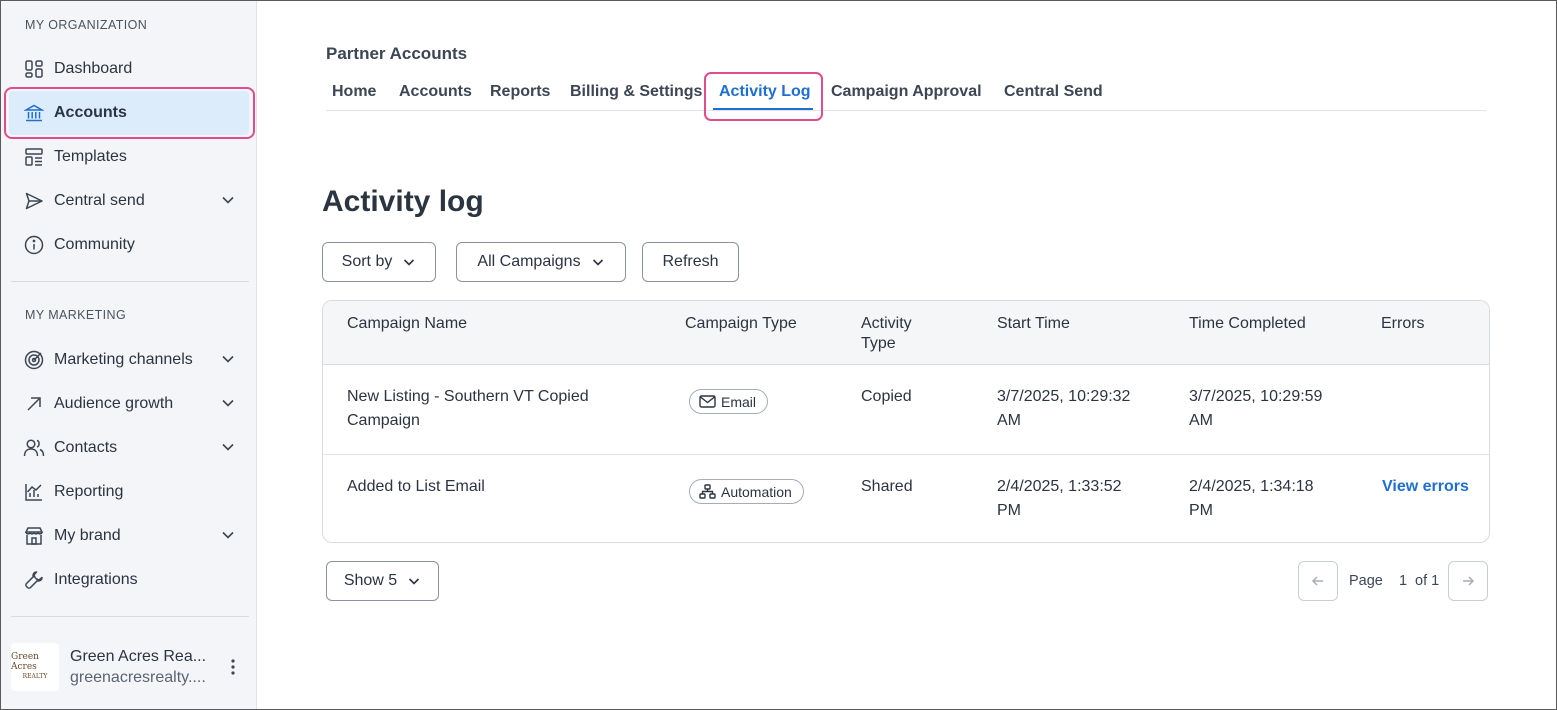  Describe the element at coordinates (435, 92) in the screenshot. I see `tab-accounts: Accounts` at that location.